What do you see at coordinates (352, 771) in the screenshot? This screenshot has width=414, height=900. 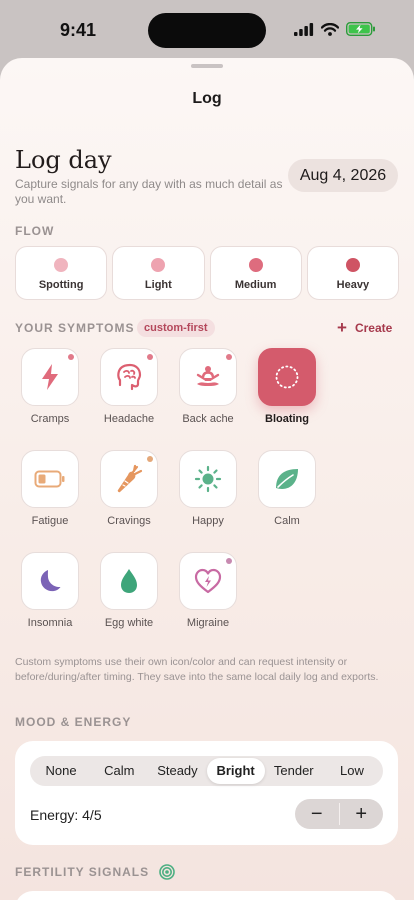 I see `mood-option-low: Low` at bounding box center [352, 771].